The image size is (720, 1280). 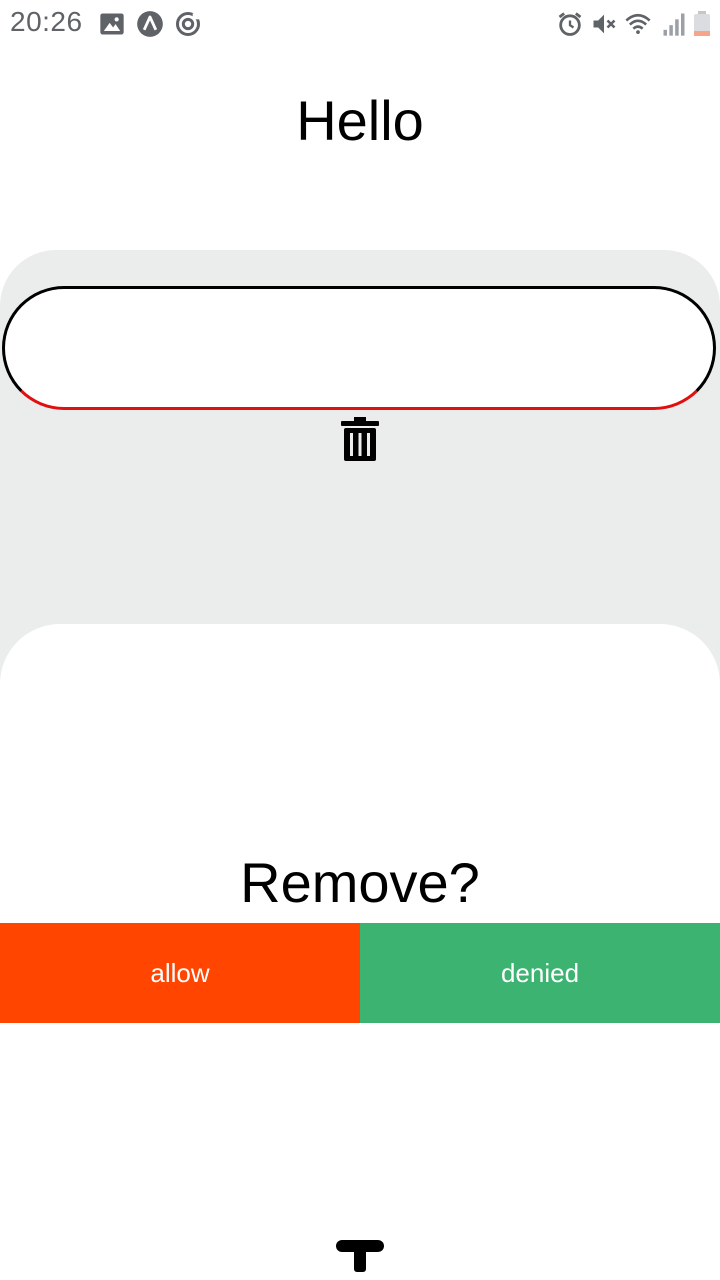 I want to click on t-handle-icon, so click(x=360, y=1256).